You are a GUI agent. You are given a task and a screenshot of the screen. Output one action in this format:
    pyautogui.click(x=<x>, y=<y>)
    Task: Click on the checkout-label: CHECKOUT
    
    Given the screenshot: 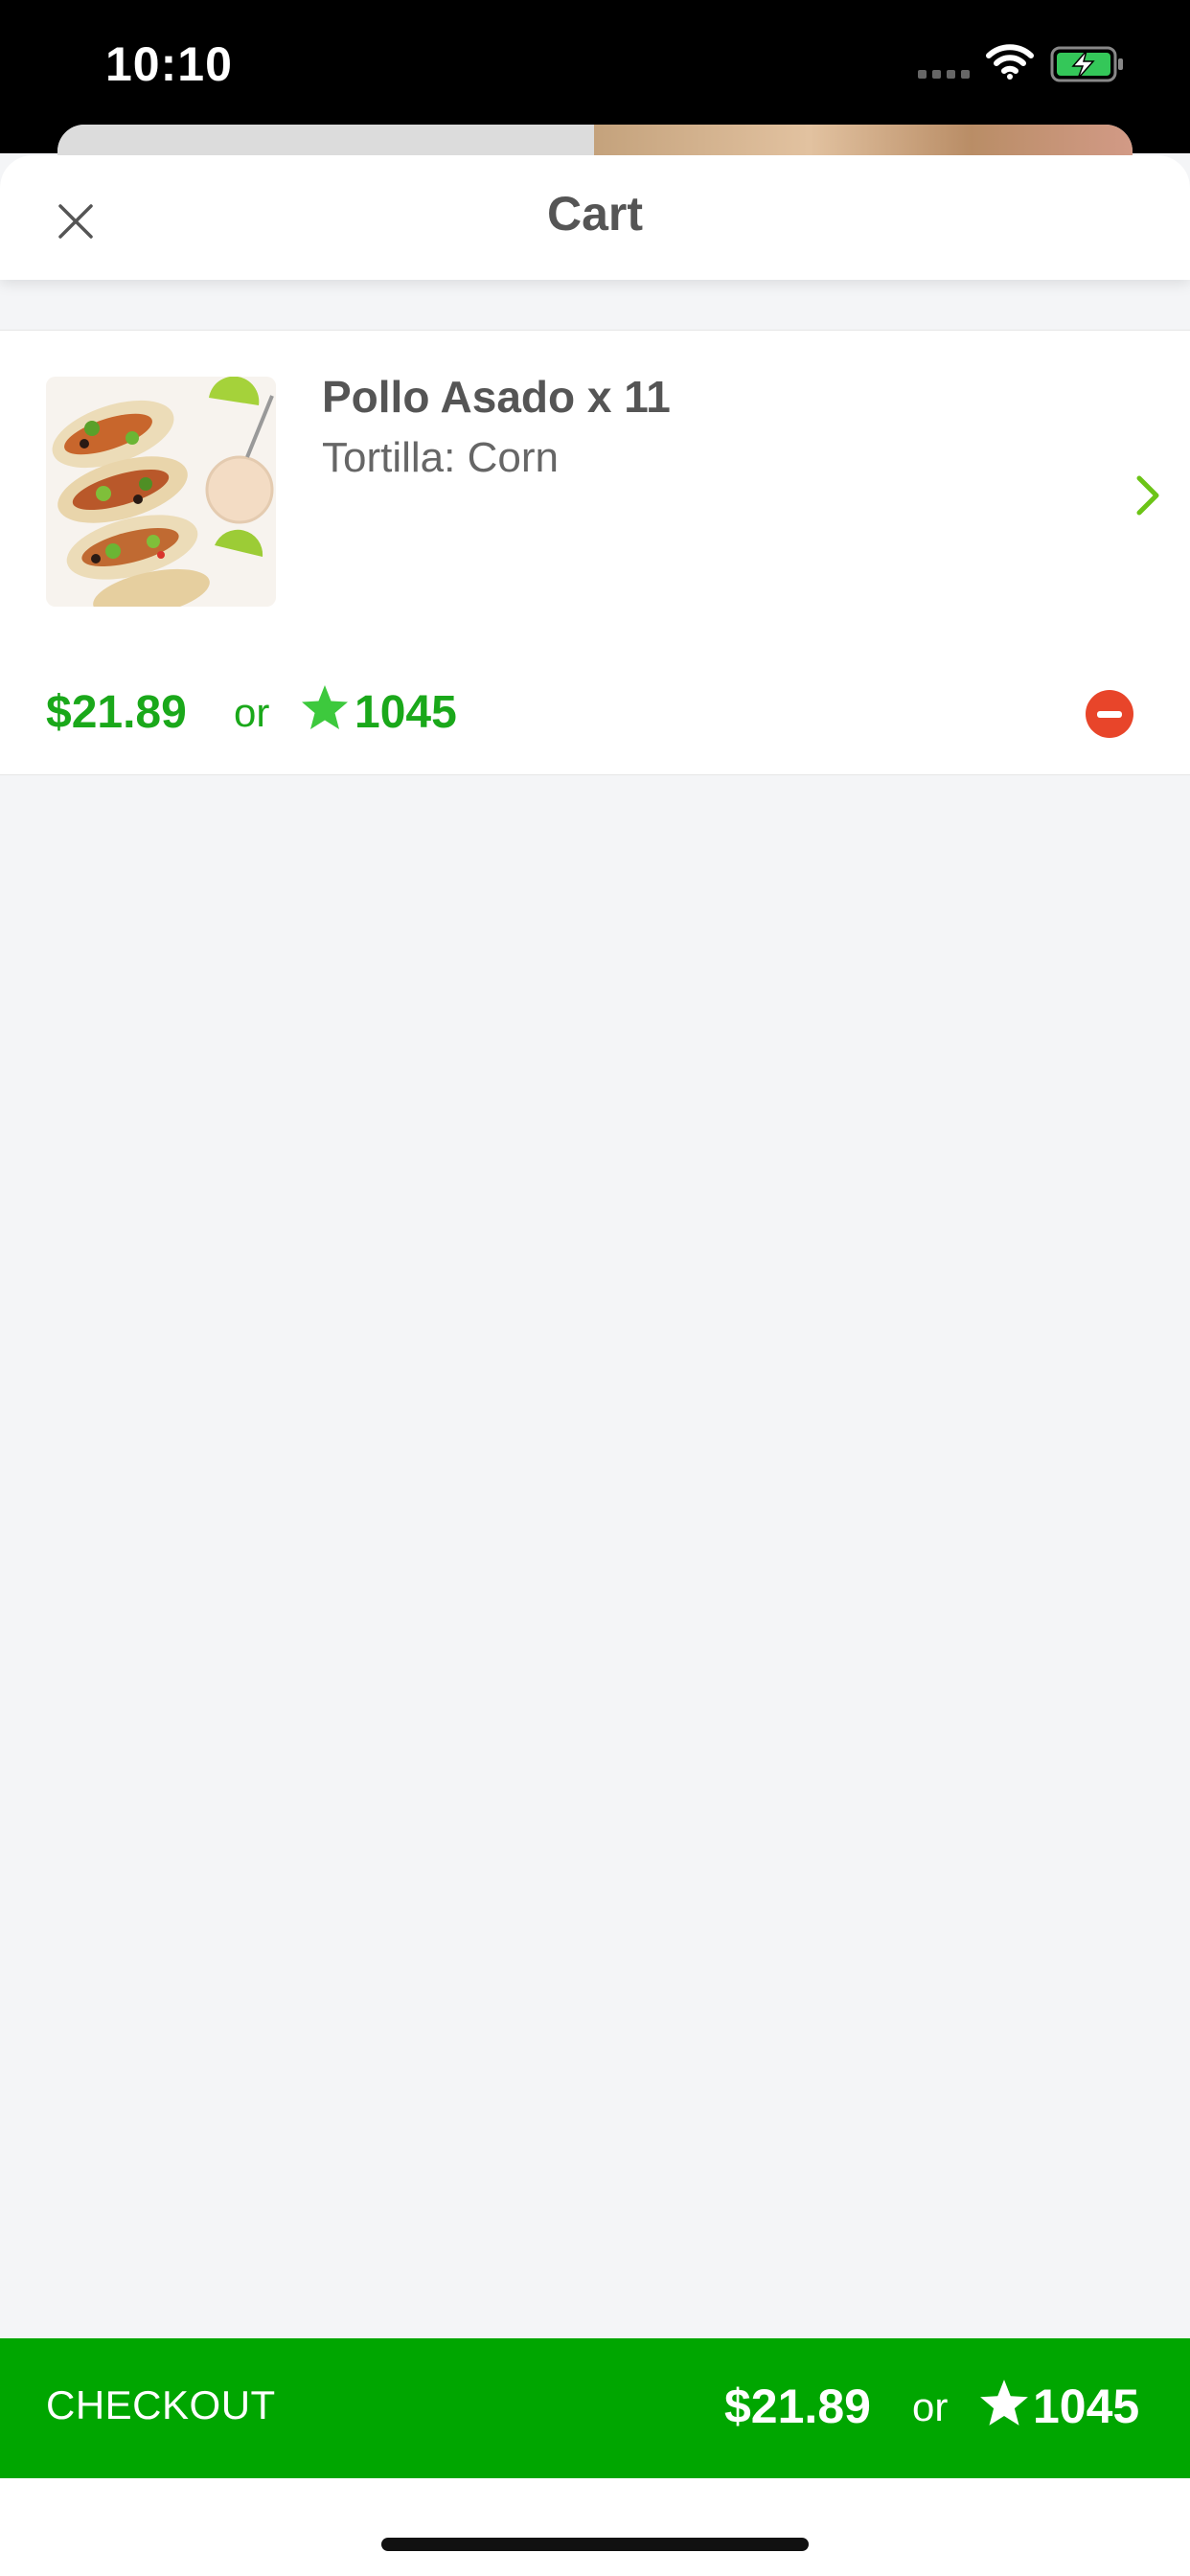 What is the action you would take?
    pyautogui.click(x=161, y=2404)
    